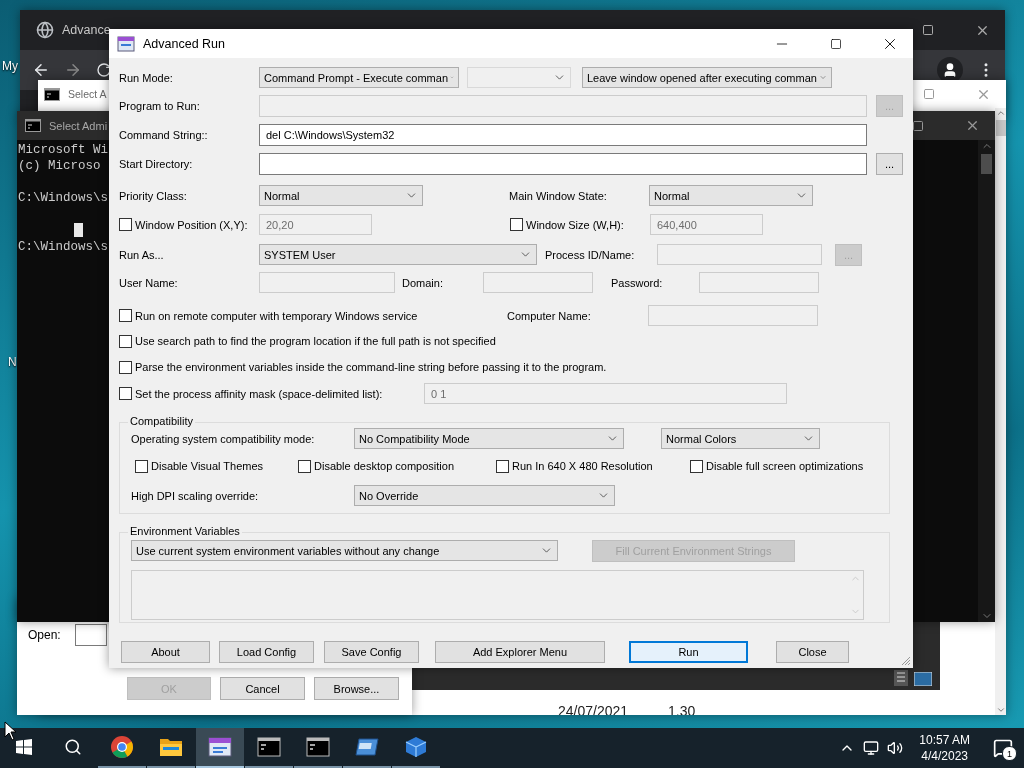 This screenshot has width=1024, height=768. Describe the element at coordinates (207, 466) in the screenshot. I see `checkbox-label: Disable Visual Themes` at that location.